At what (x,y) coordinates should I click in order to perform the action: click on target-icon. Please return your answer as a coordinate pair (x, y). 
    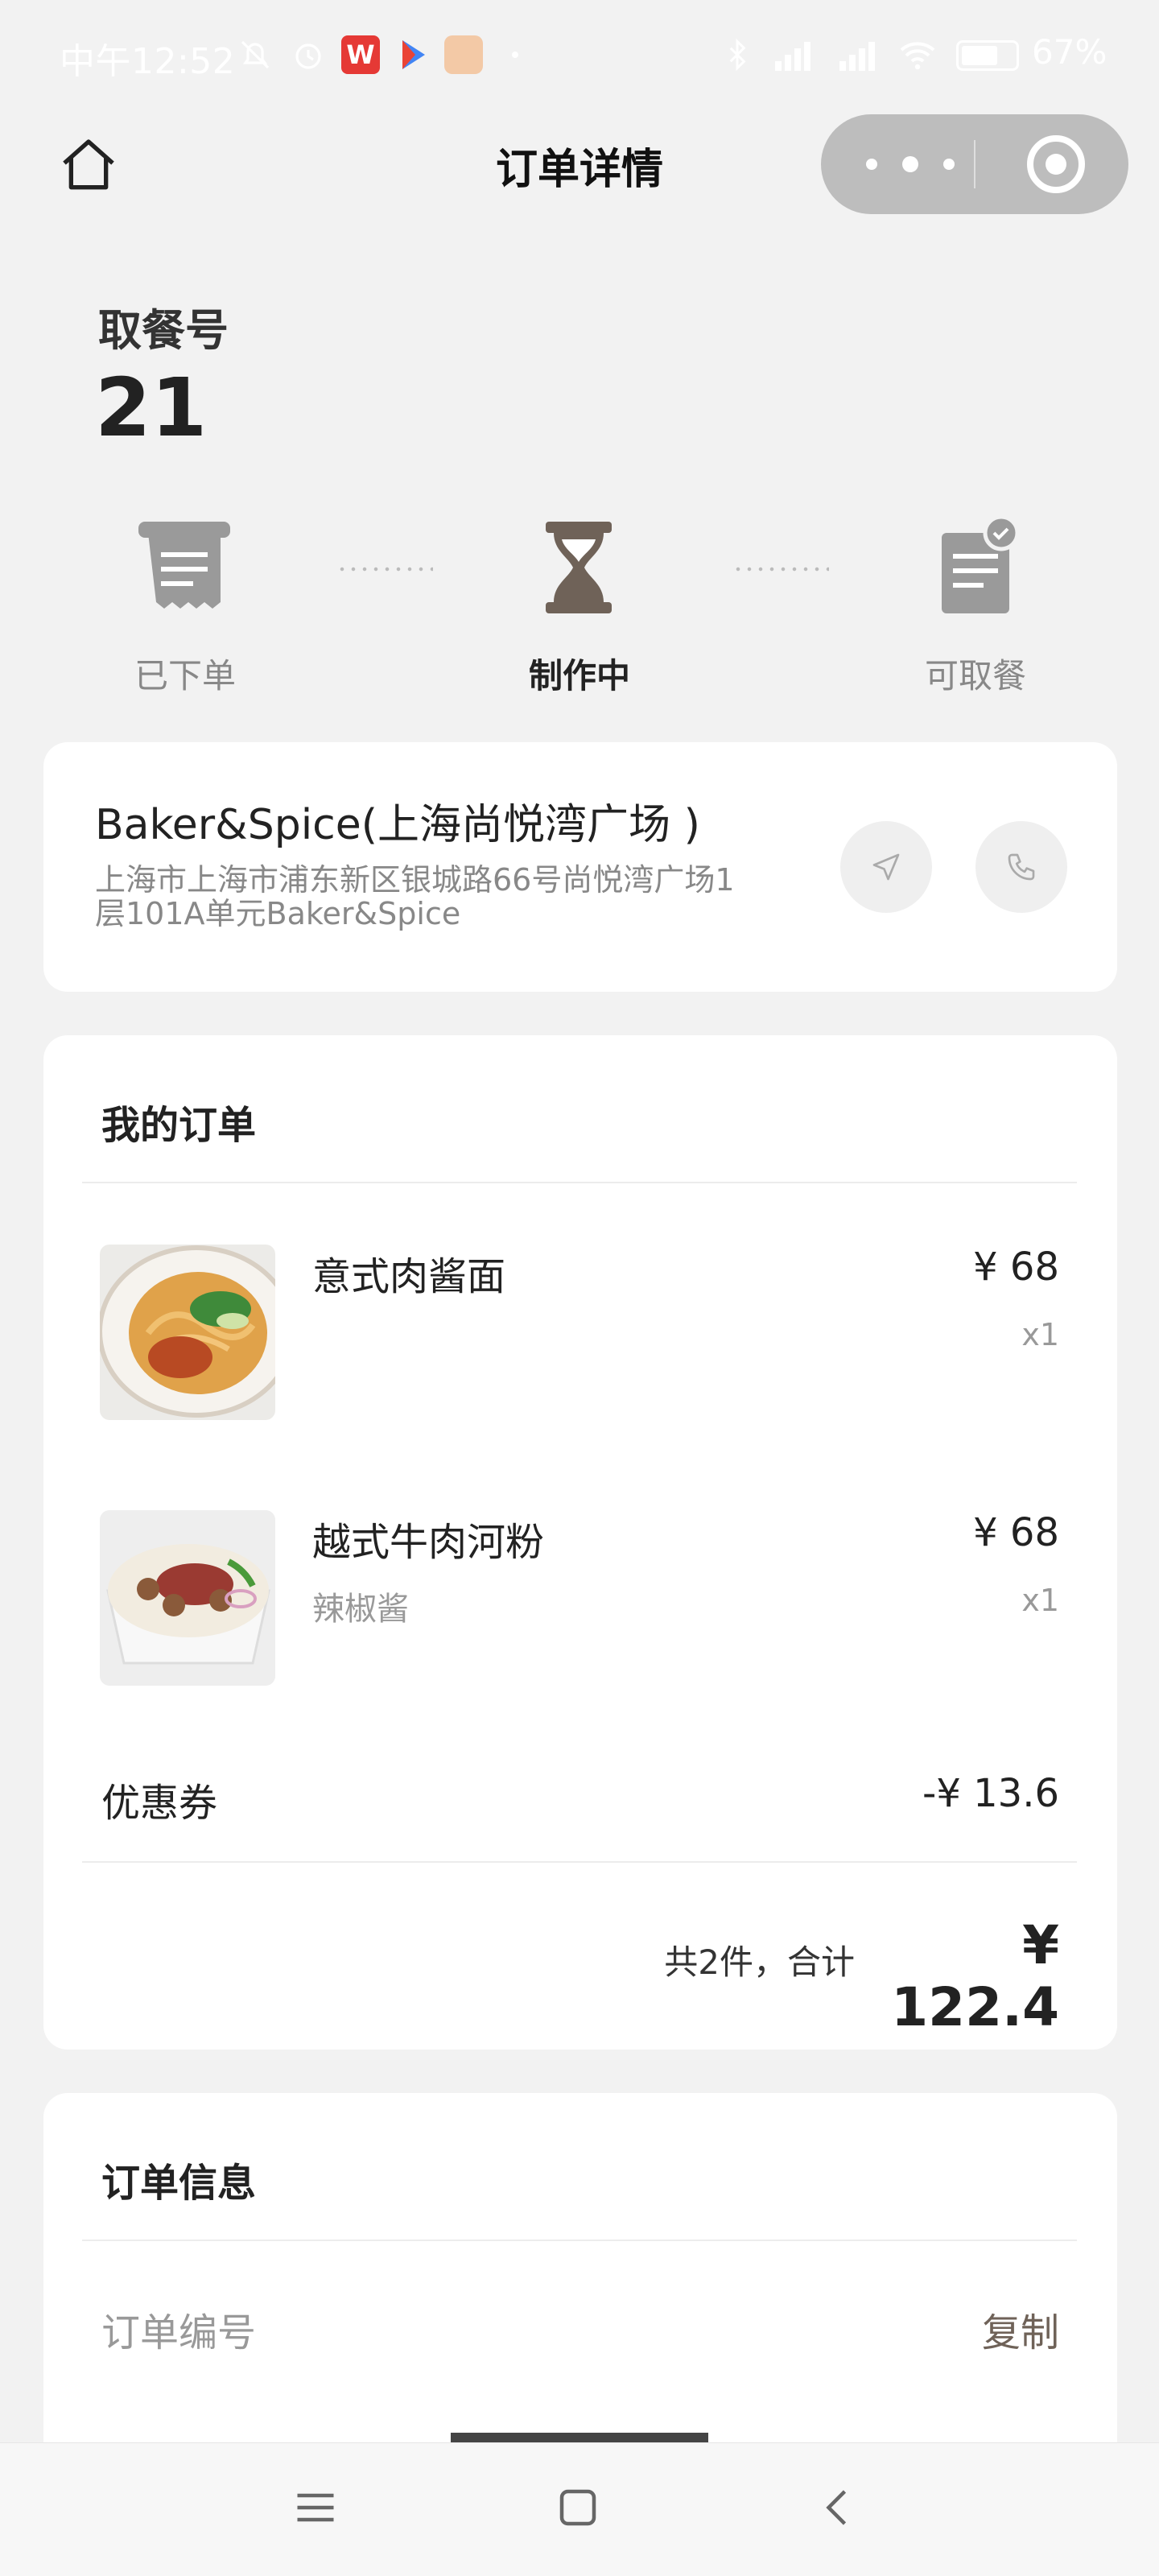
    Looking at the image, I should click on (1056, 164).